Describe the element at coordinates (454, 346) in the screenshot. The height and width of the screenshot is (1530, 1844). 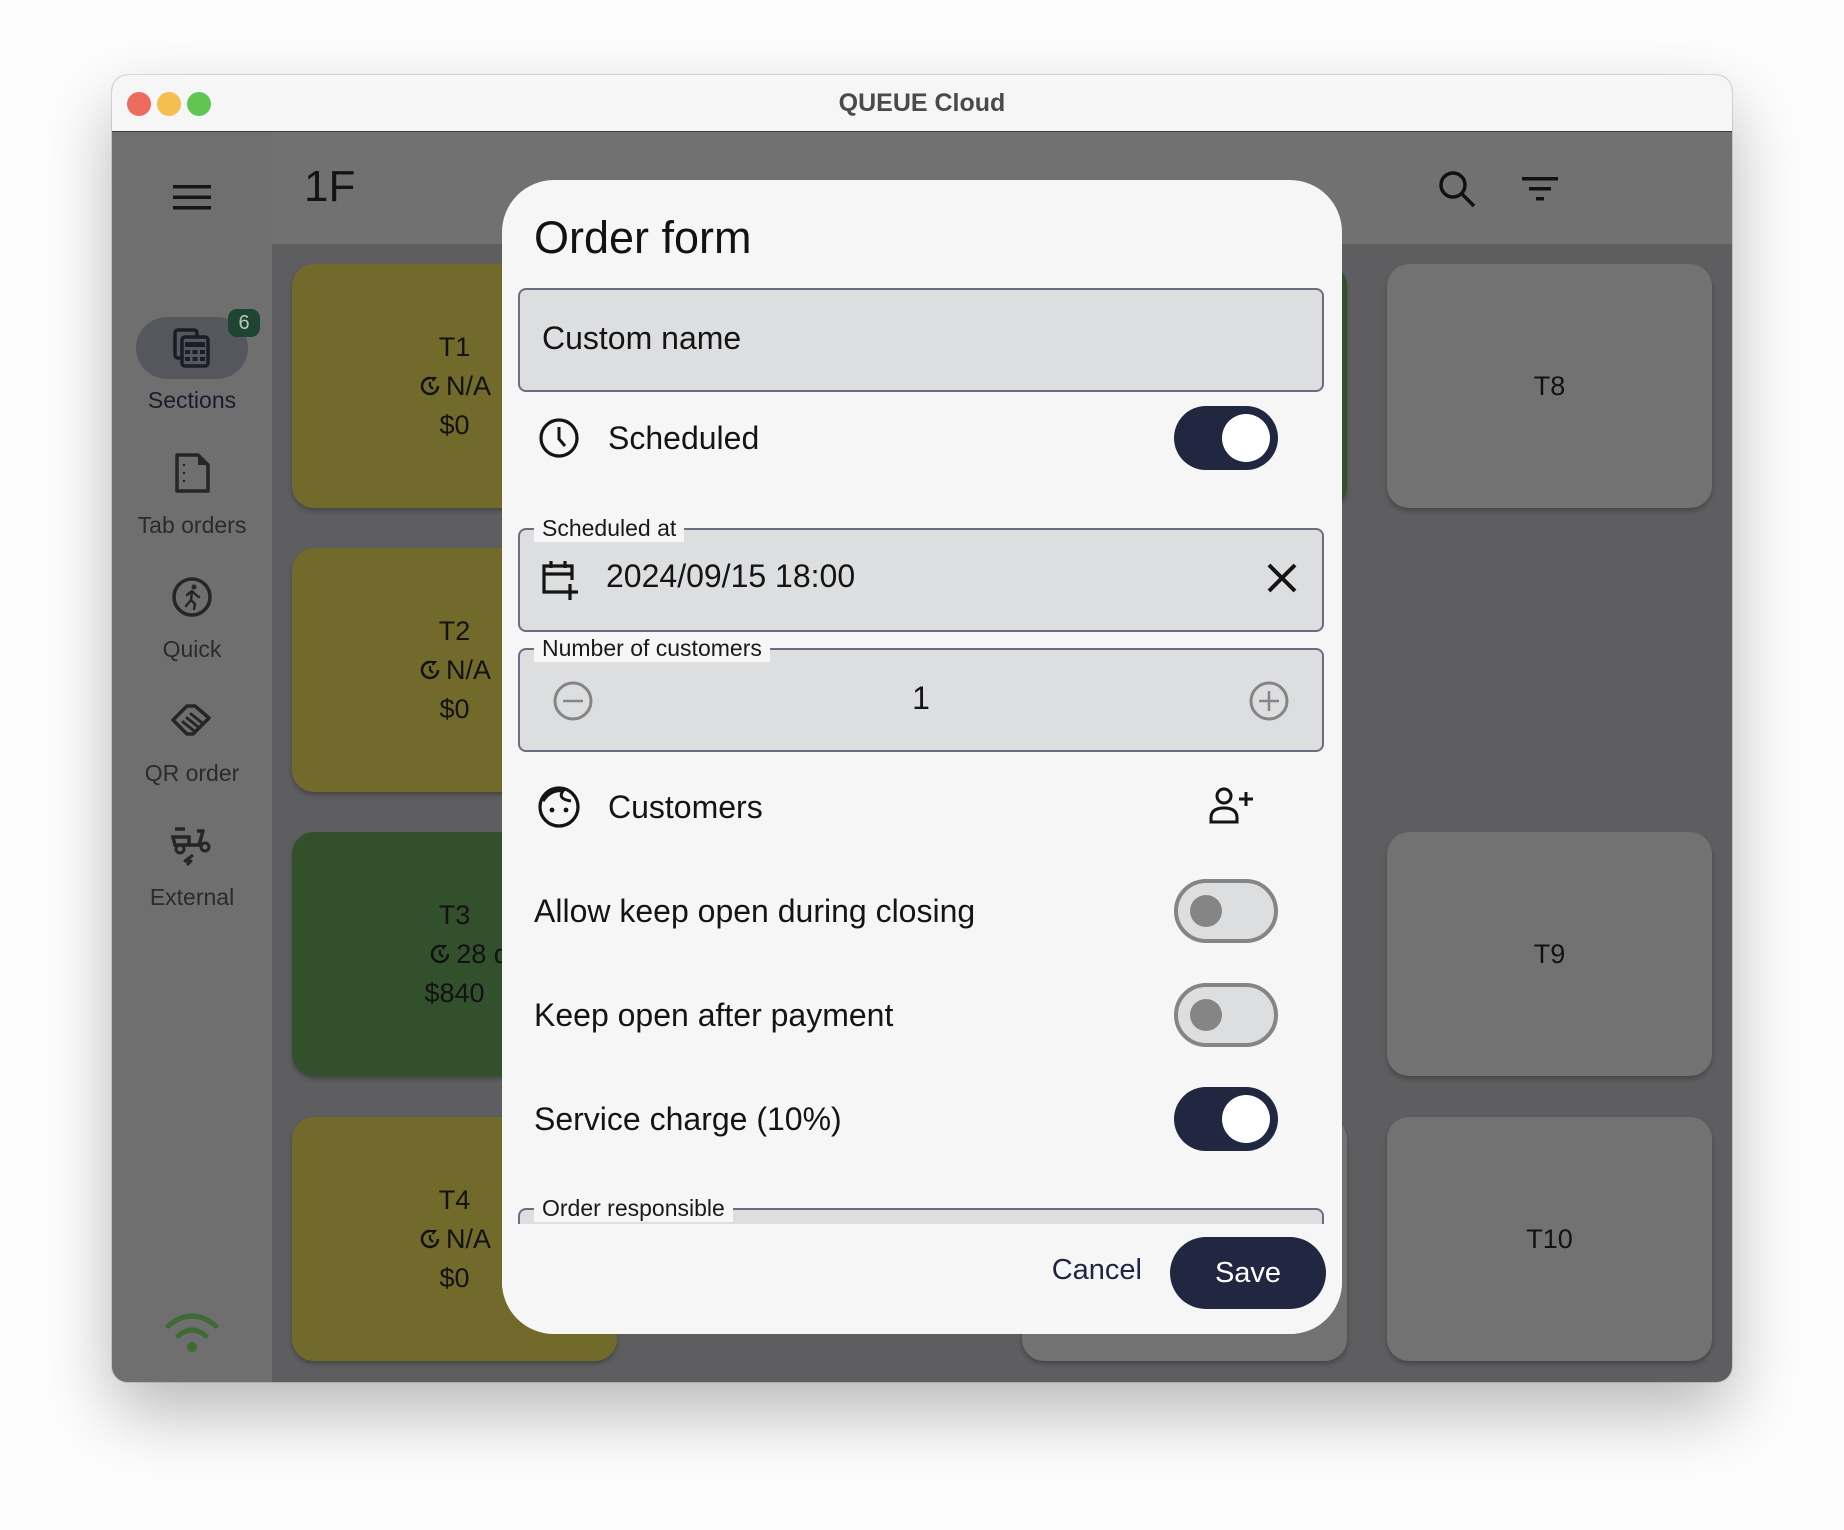
I see `table-name: T1` at that location.